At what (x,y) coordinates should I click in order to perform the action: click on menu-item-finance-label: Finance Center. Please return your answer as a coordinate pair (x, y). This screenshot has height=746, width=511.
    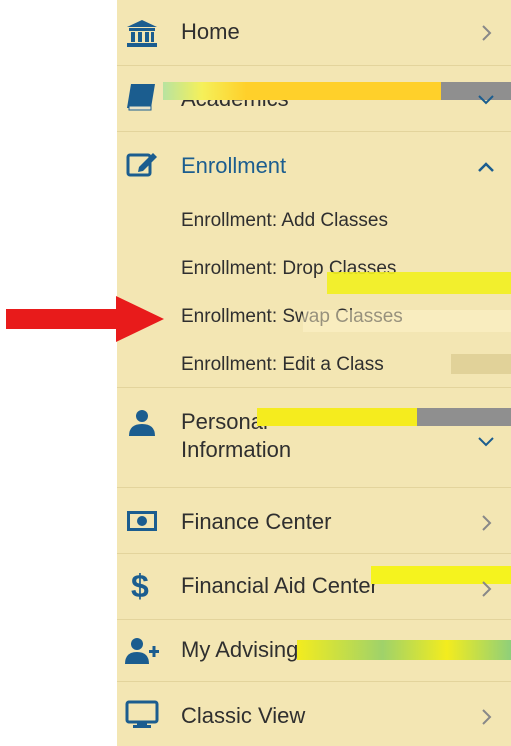
    Looking at the image, I should click on (256, 521).